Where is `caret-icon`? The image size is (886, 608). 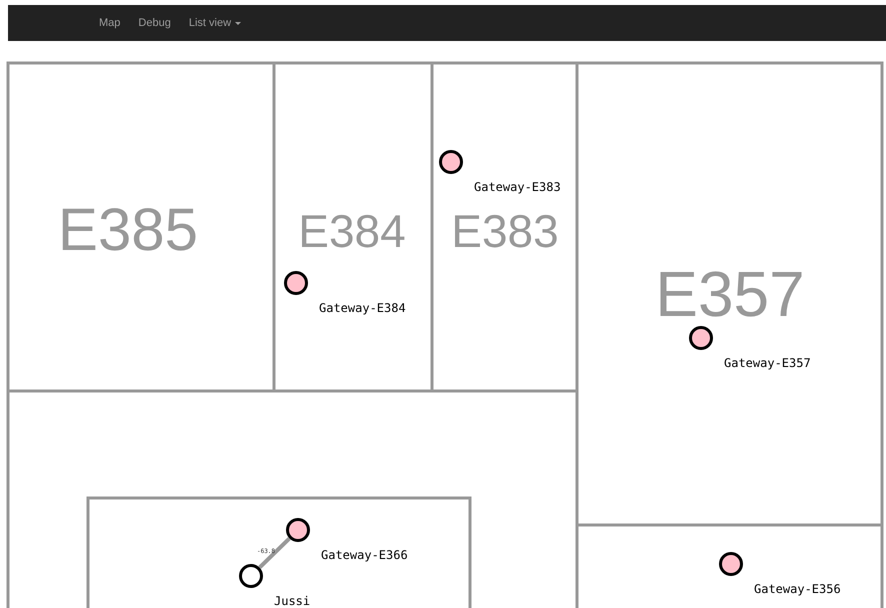
caret-icon is located at coordinates (238, 23).